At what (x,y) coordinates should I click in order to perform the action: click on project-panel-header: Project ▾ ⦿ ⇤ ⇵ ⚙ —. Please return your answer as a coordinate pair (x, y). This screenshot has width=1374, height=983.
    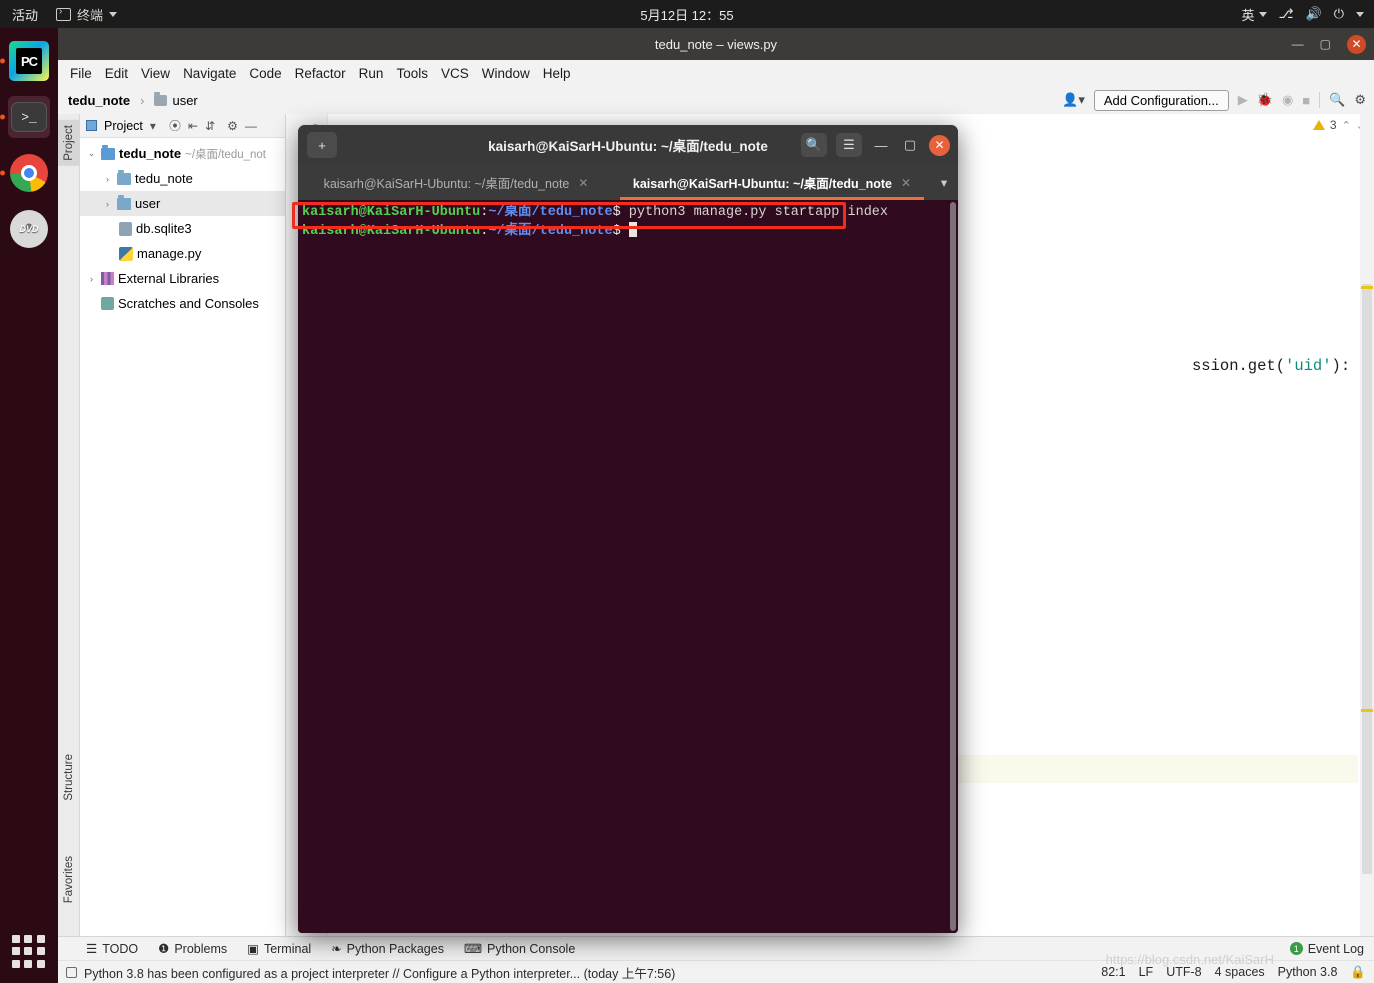
    Looking at the image, I should click on (182, 126).